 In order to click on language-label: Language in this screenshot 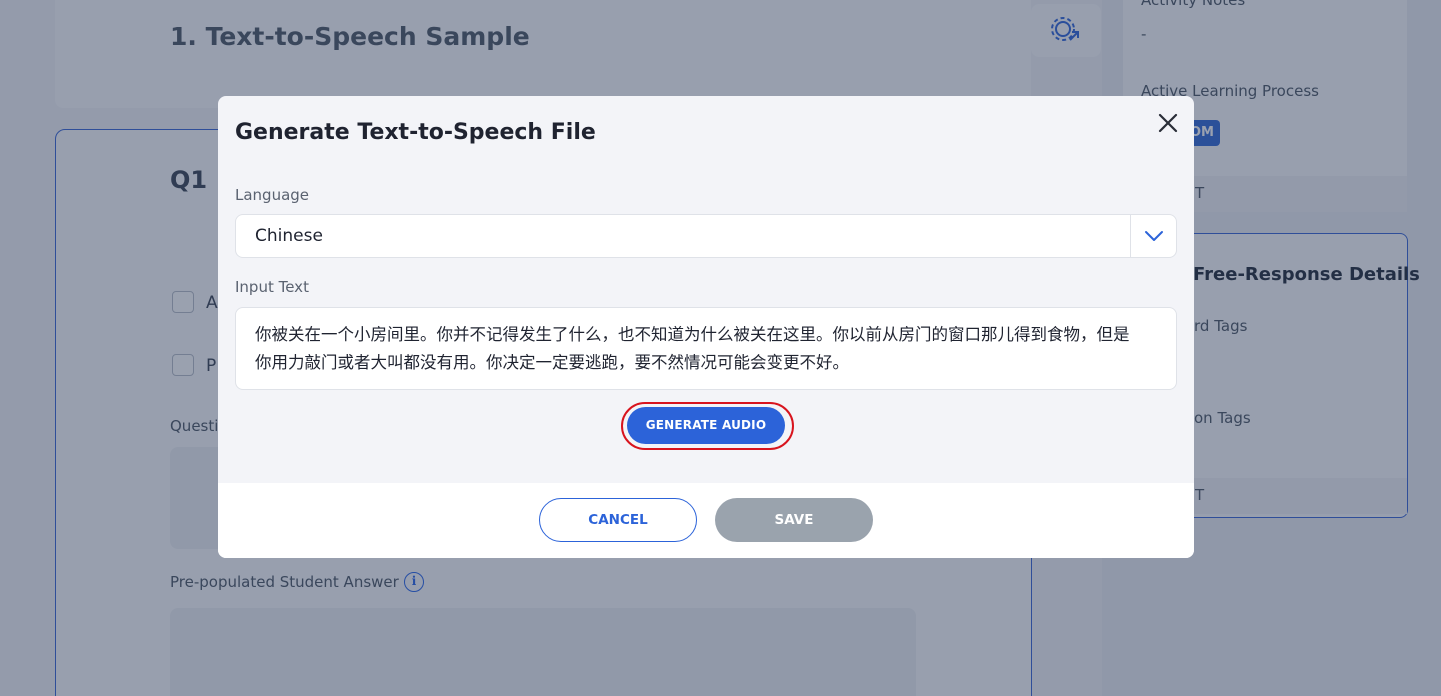, I will do `click(272, 195)`.